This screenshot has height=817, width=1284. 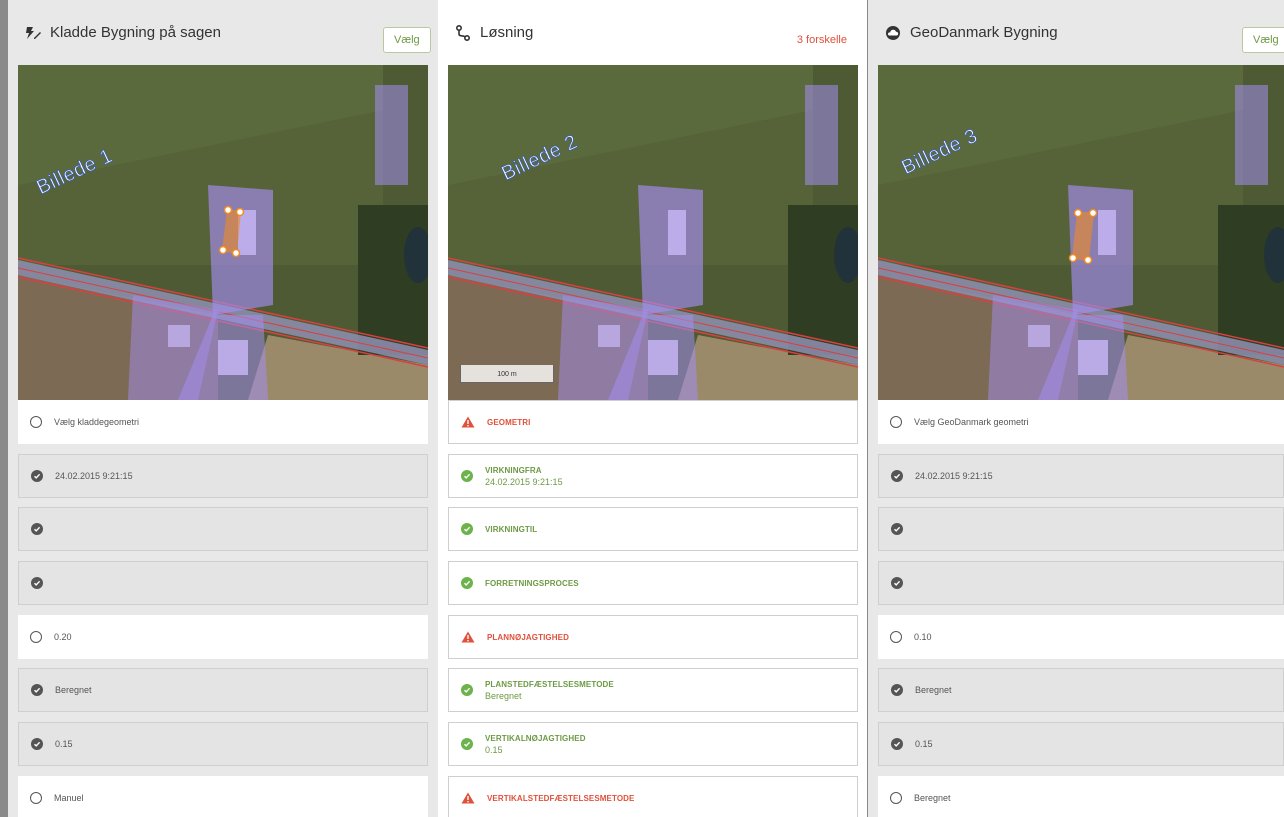 I want to click on attribute-value: Manuel, so click(x=69, y=798).